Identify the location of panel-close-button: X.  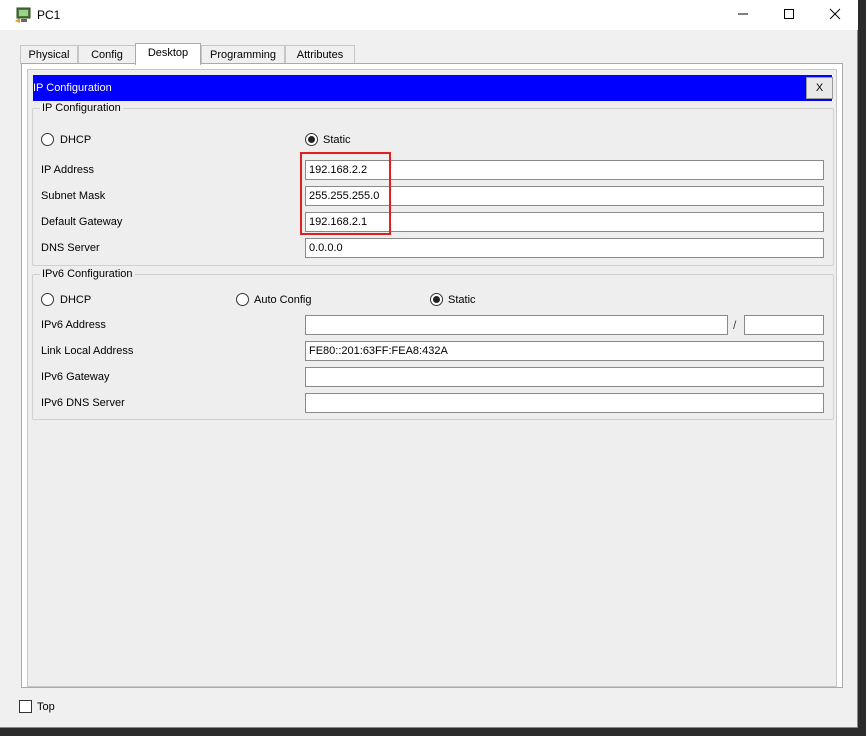
(819, 88).